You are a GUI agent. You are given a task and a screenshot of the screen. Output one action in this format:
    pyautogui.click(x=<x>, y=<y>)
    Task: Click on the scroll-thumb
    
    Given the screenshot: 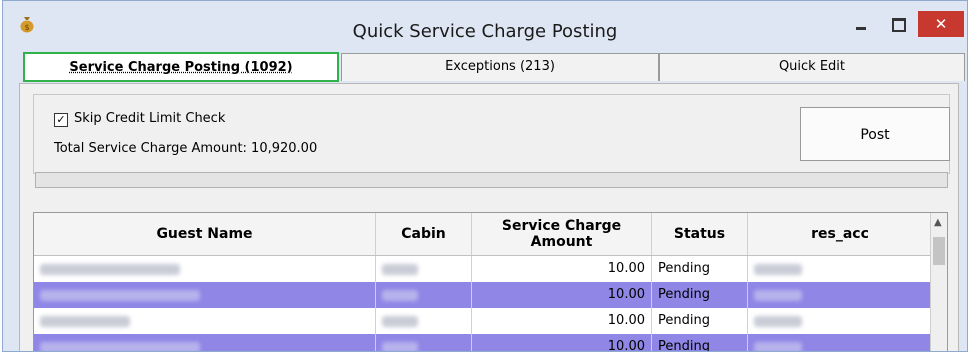 What is the action you would take?
    pyautogui.click(x=939, y=251)
    